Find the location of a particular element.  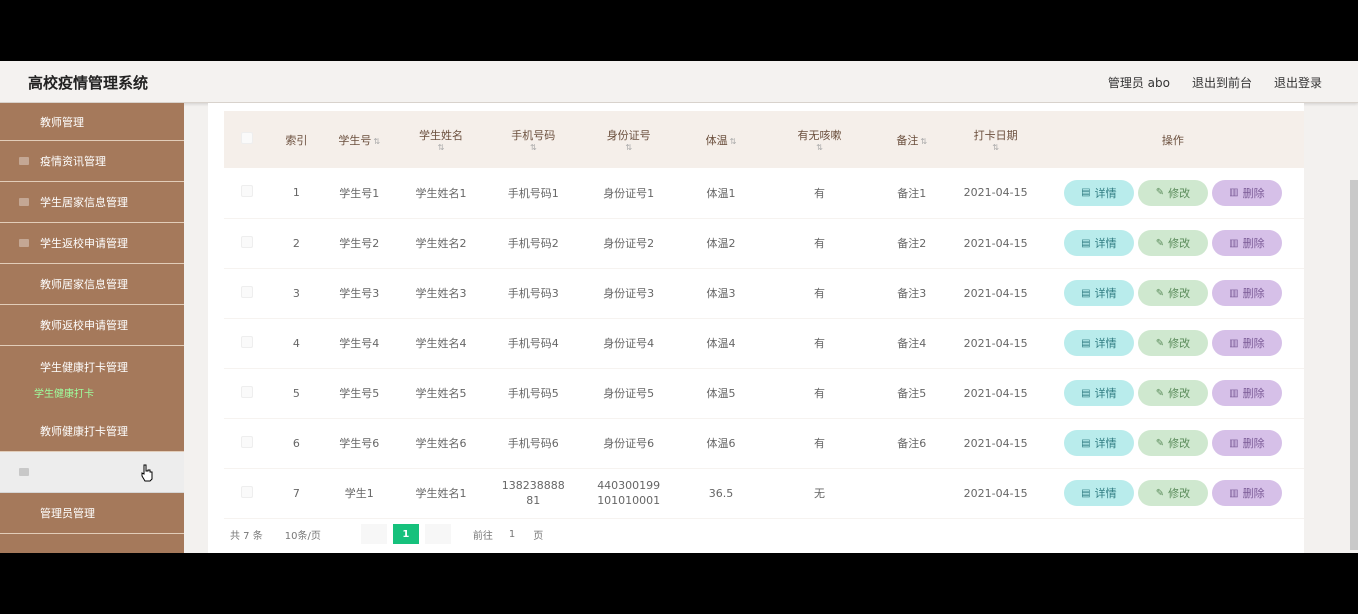

trash-icon: ▥ is located at coordinates (1234, 393).